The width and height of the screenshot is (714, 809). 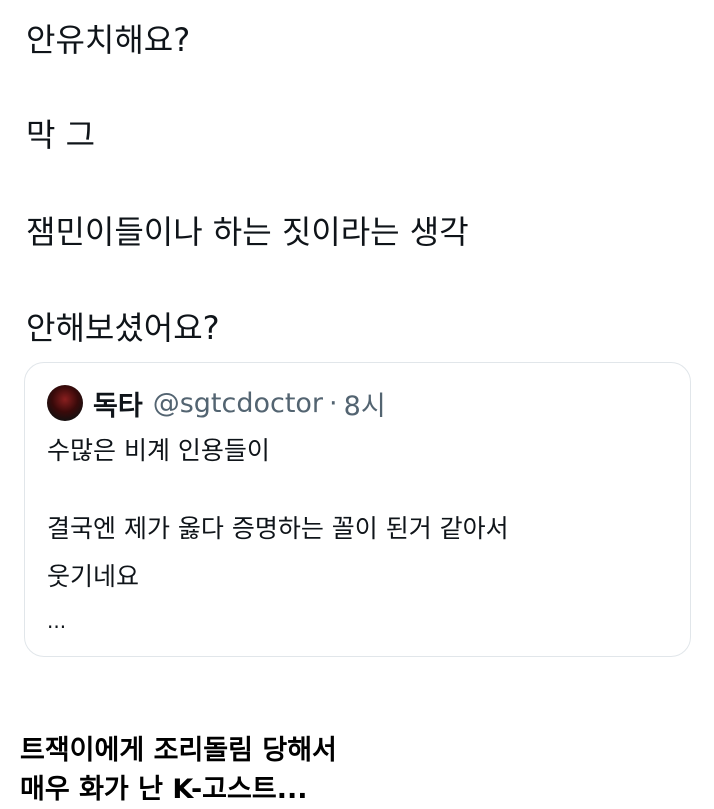 I want to click on avatar, so click(x=65, y=403).